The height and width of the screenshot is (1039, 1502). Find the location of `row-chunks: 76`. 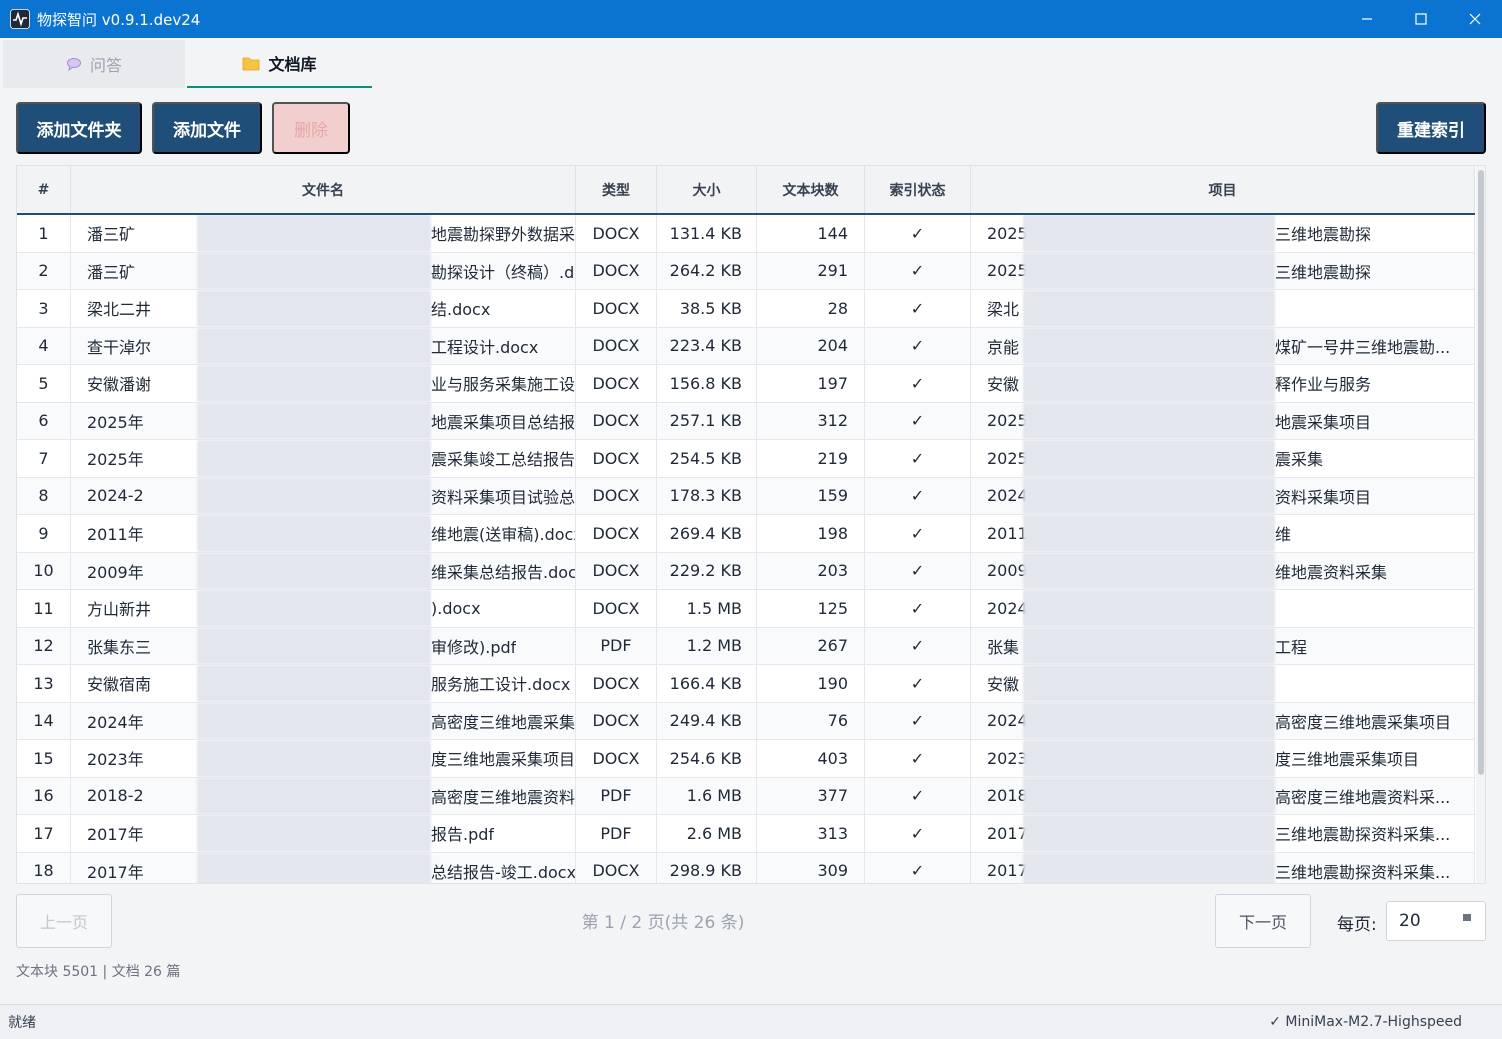

row-chunks: 76 is located at coordinates (811, 720).